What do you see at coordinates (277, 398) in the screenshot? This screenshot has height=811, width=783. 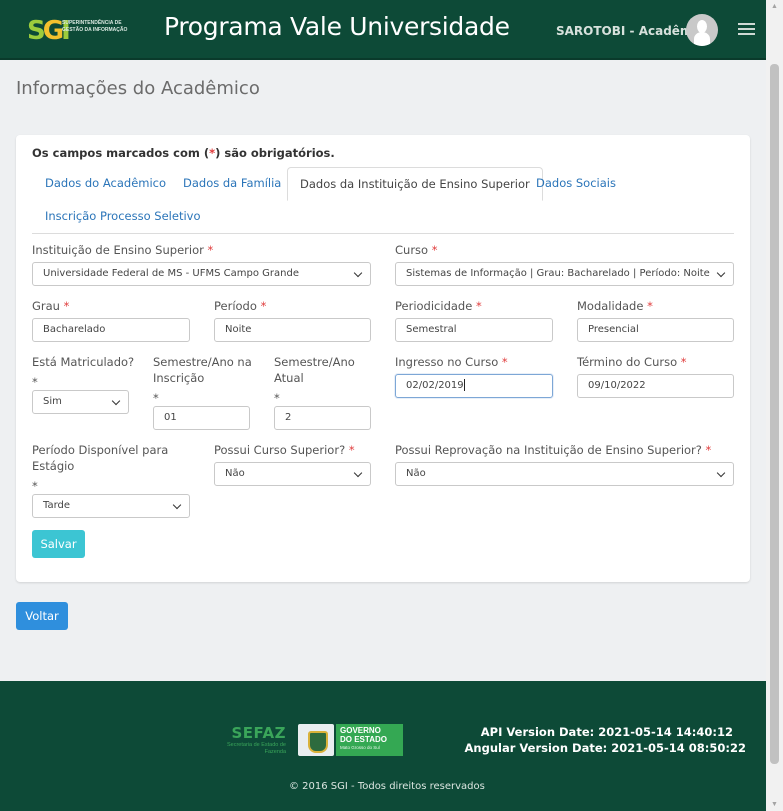 I see `semestre-atual-required-star: *` at bounding box center [277, 398].